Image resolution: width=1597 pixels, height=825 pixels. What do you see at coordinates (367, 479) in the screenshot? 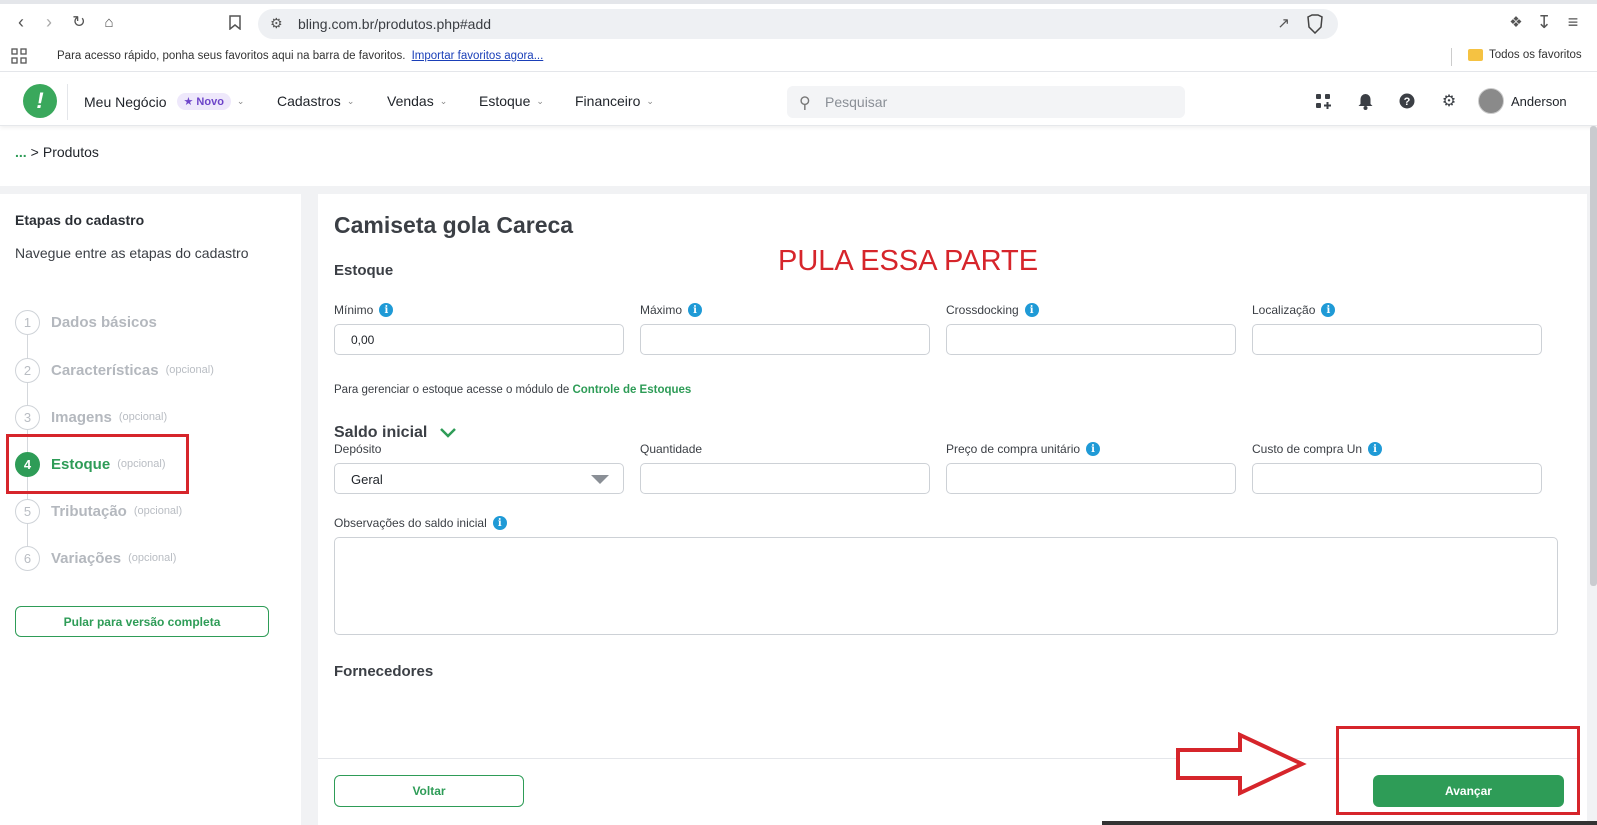
I see `deposito-selected-value: Geral` at bounding box center [367, 479].